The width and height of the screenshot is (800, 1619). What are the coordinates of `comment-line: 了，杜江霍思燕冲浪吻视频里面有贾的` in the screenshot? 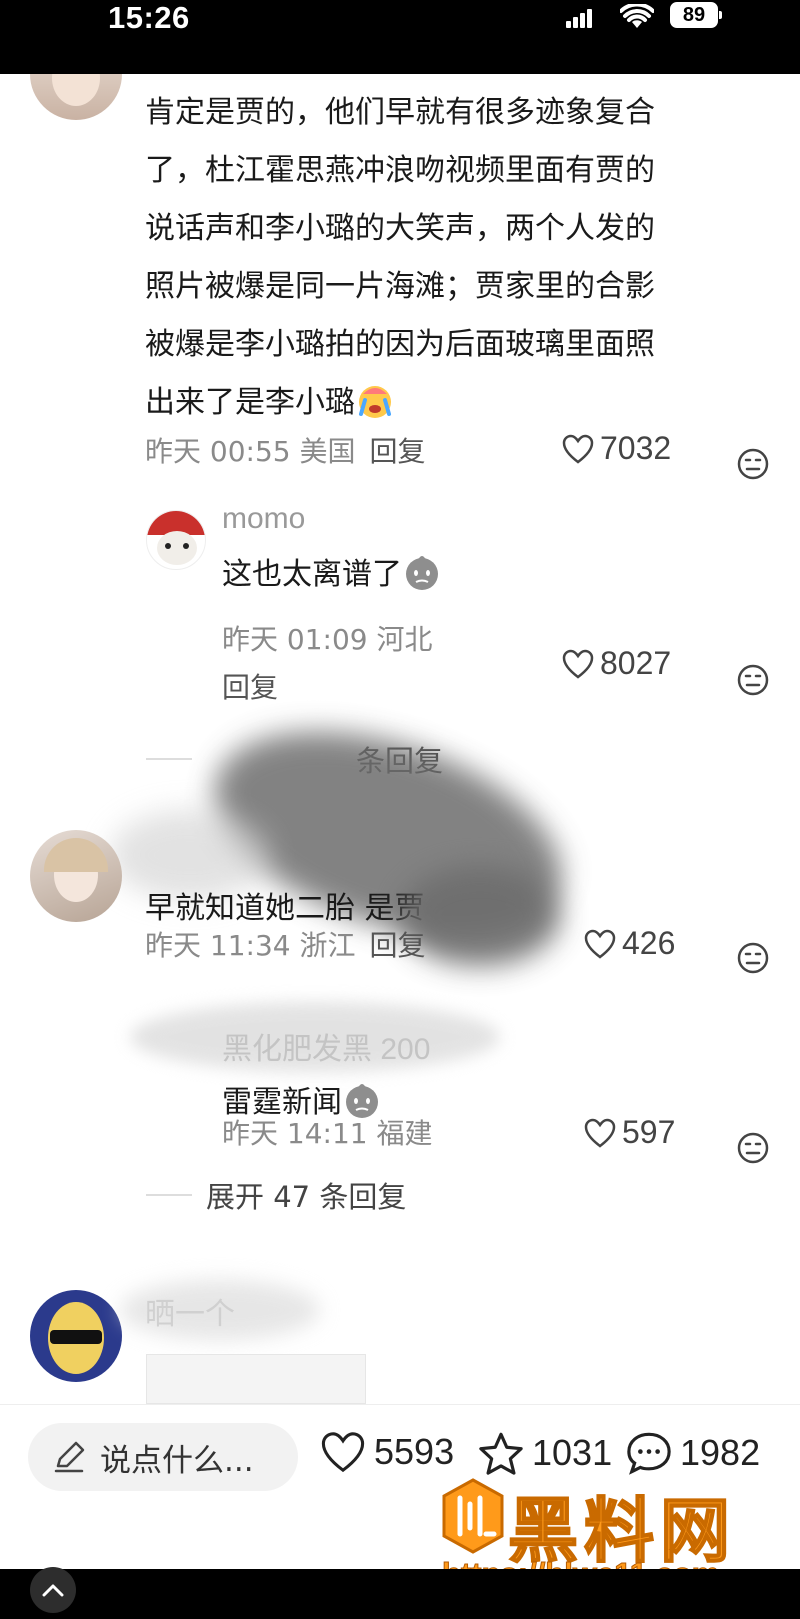 It's located at (400, 170).